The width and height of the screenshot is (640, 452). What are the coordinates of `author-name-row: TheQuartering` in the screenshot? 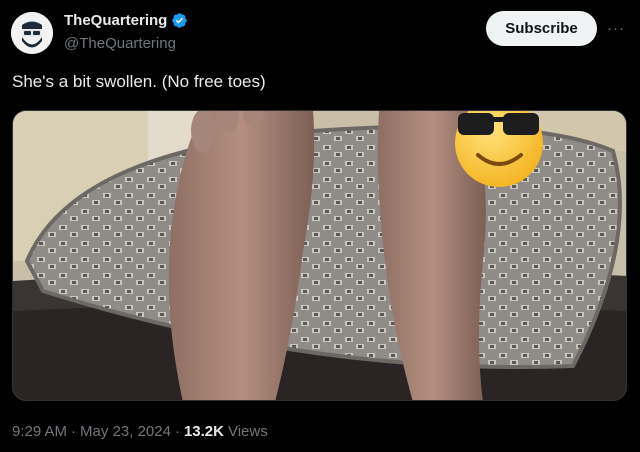 It's located at (126, 20).